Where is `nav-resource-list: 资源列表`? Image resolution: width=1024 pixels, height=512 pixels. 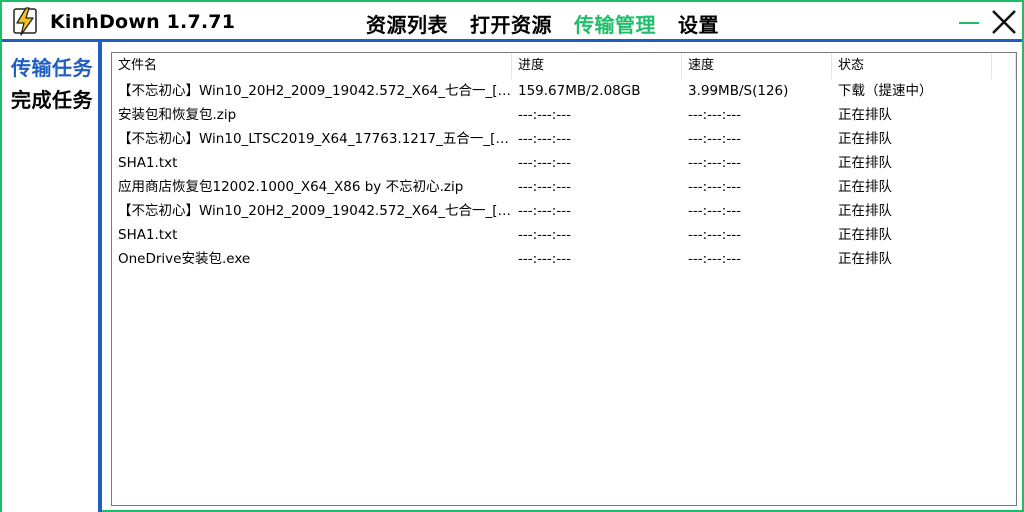
nav-resource-list: 资源列表 is located at coordinates (407, 23).